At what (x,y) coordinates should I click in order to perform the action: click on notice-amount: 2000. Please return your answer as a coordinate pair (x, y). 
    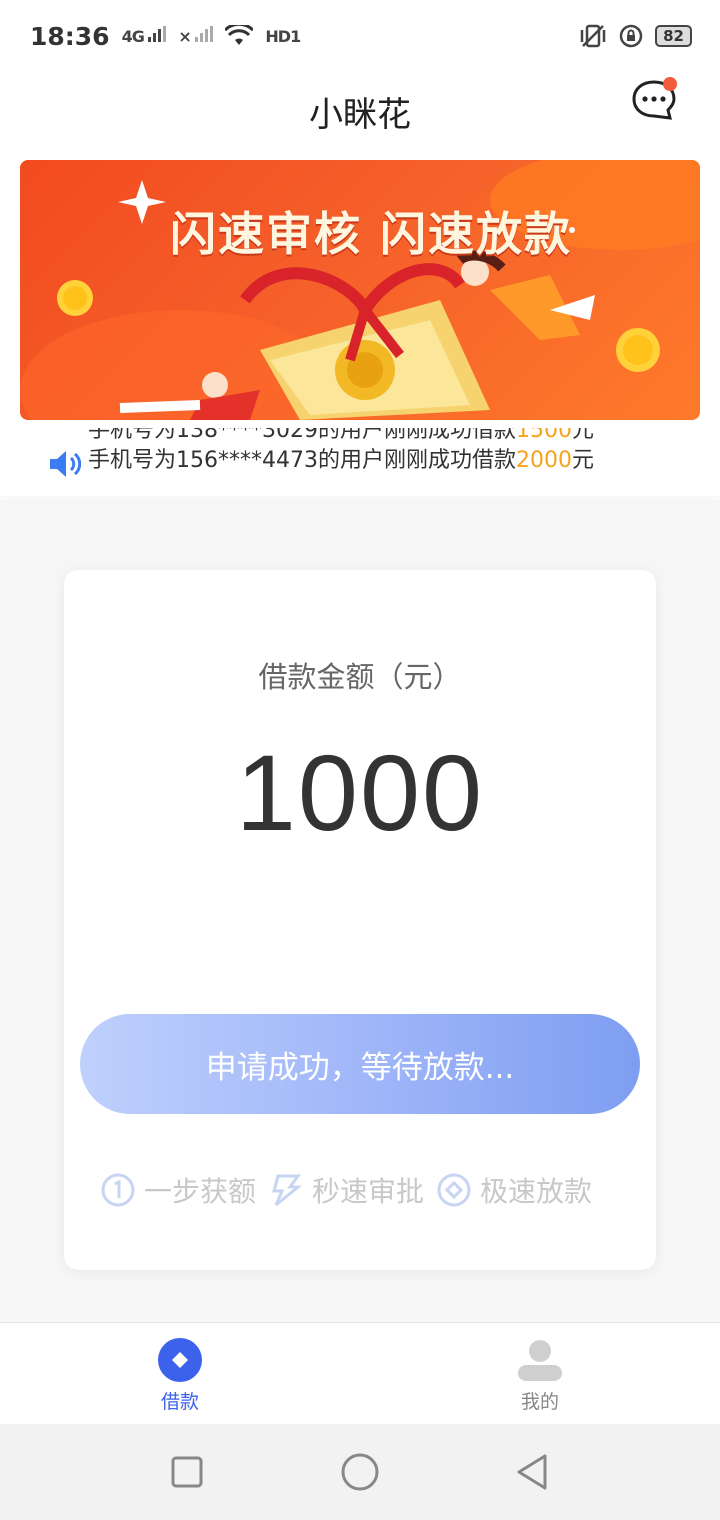
    Looking at the image, I should click on (543, 460).